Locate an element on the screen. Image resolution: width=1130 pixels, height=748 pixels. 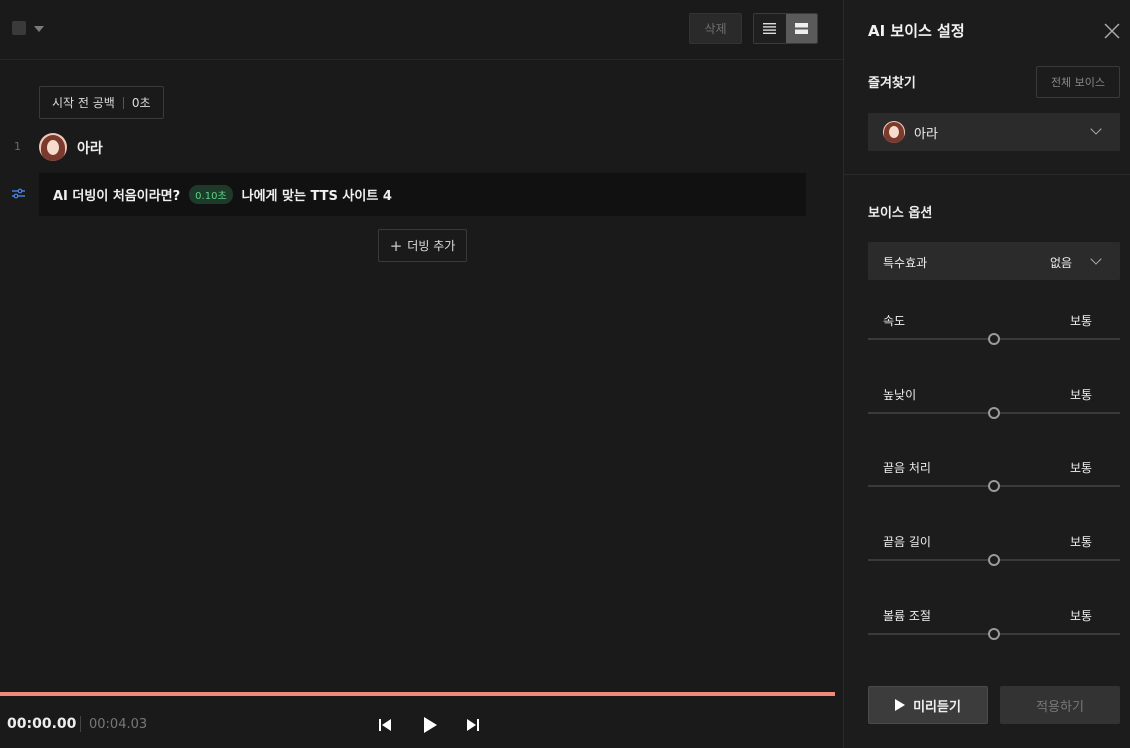
list-icon is located at coordinates (770, 28).